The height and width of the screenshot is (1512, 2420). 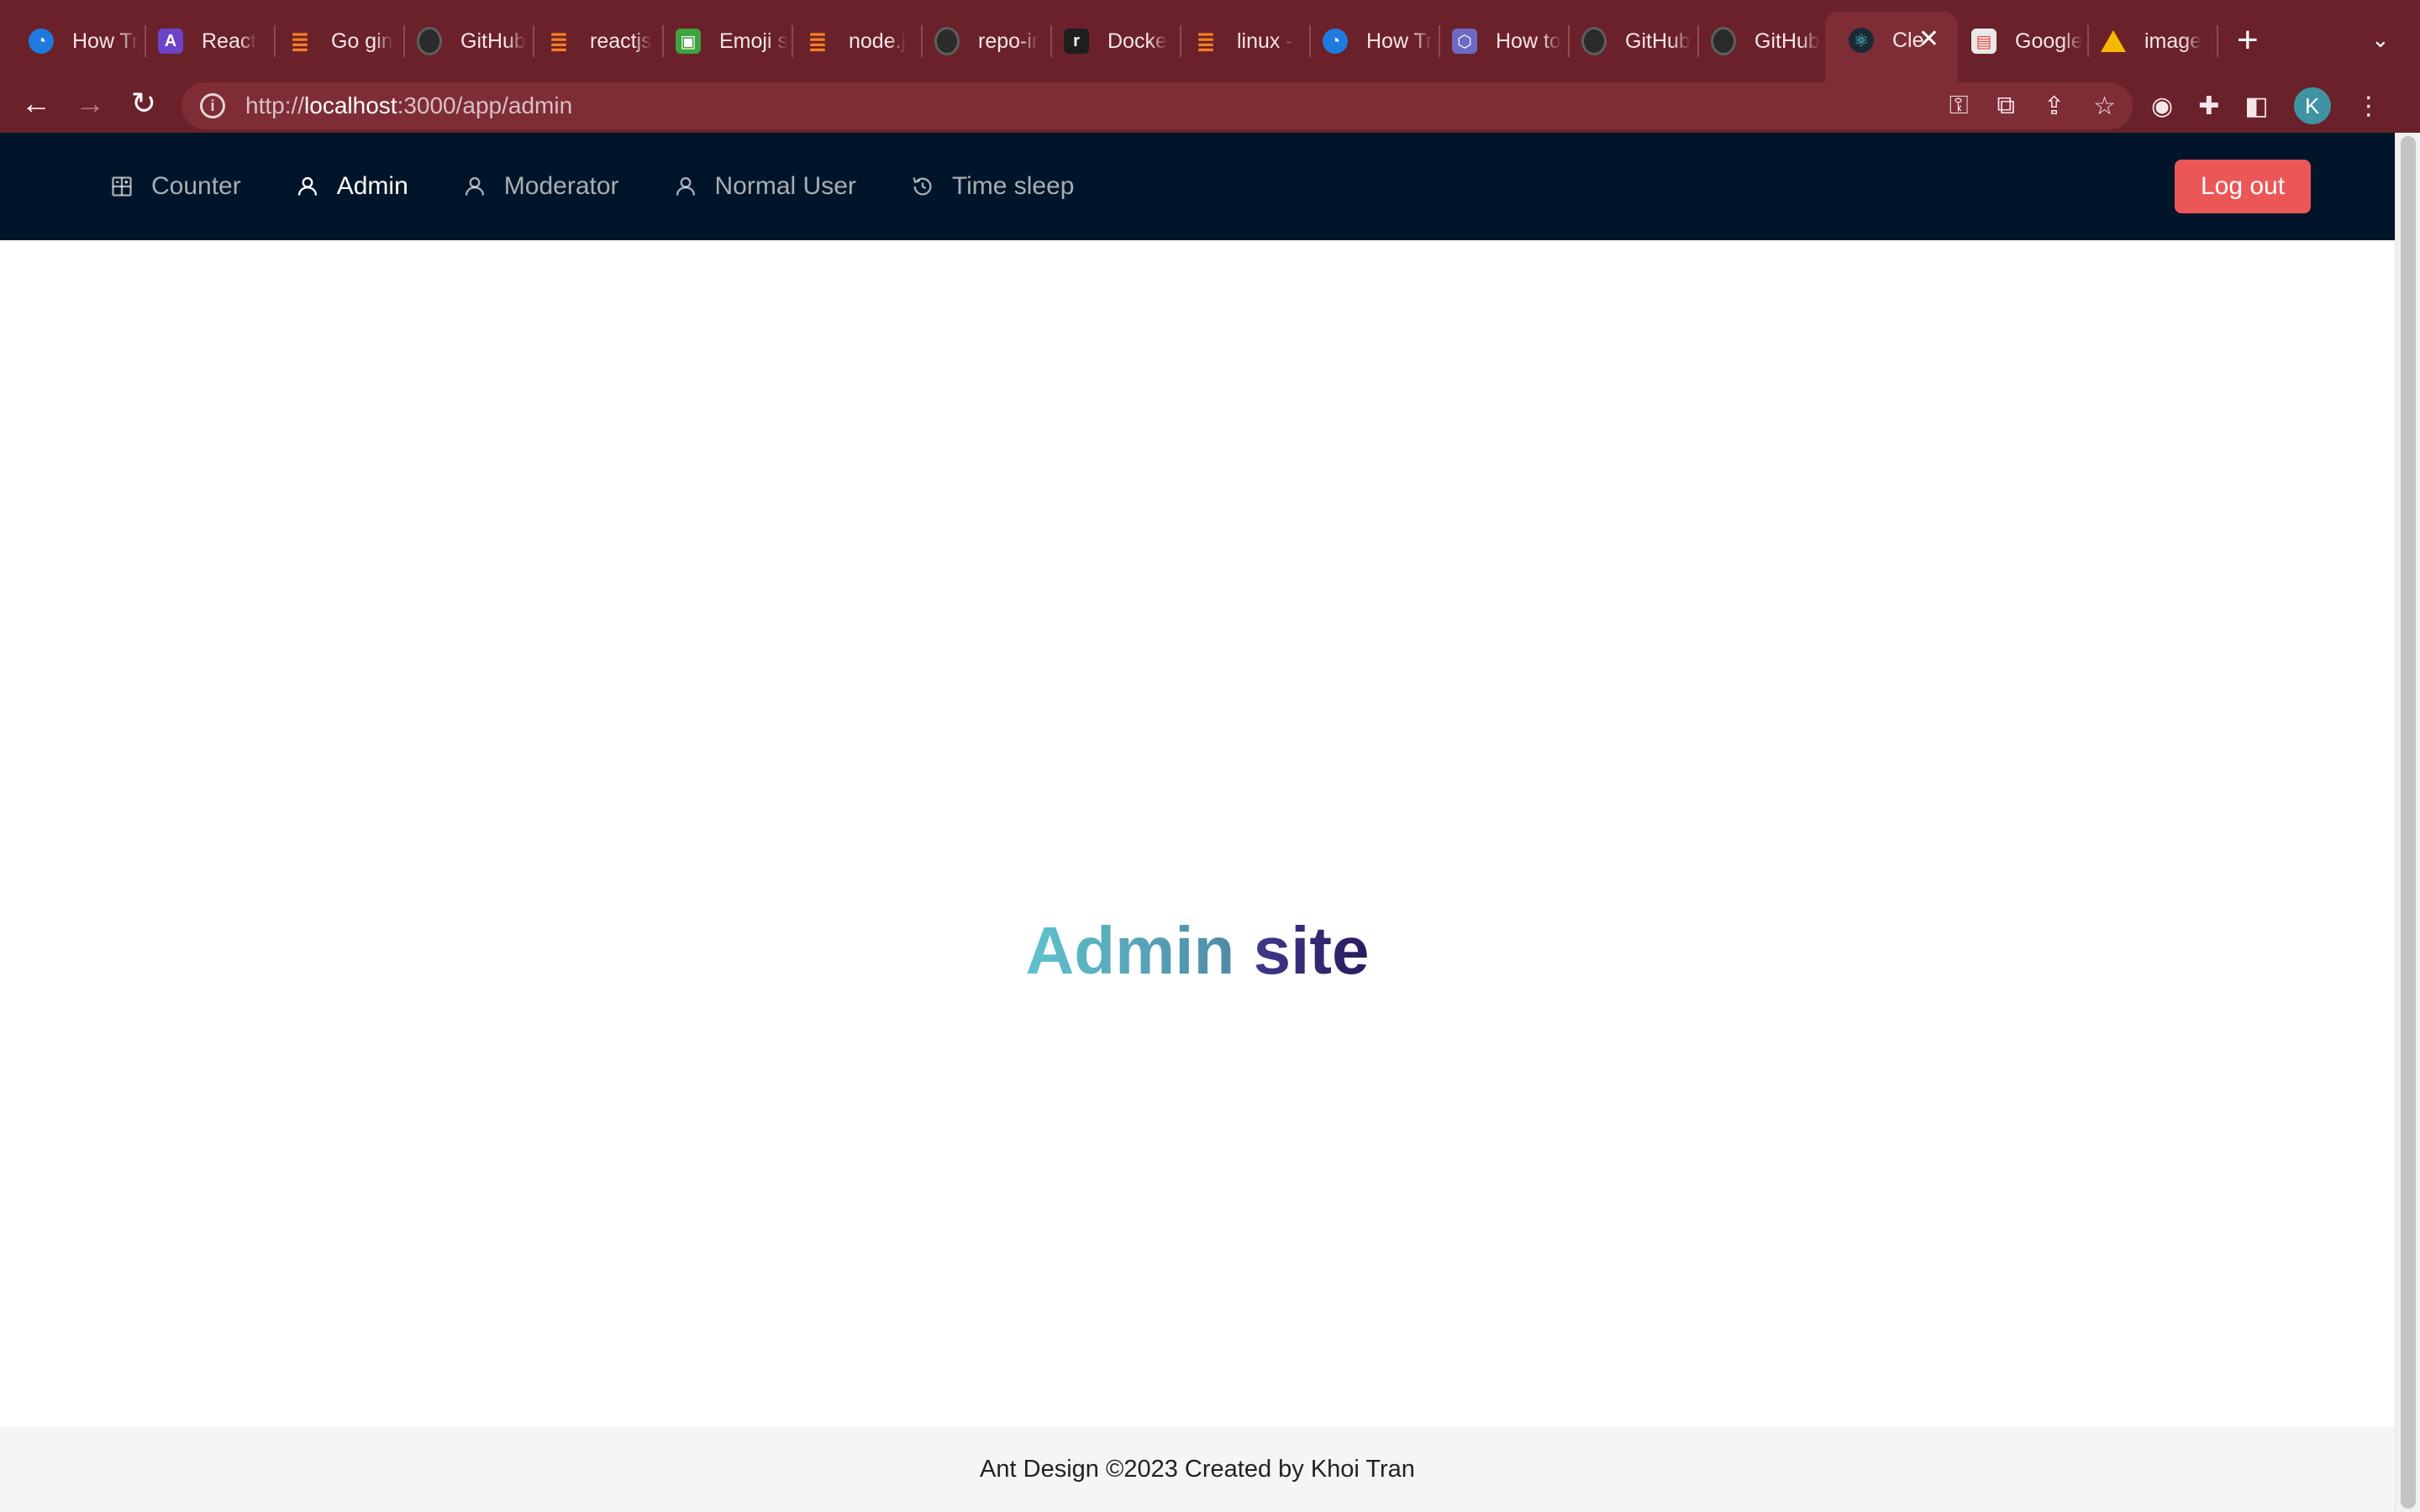 I want to click on menu-item-time-sleep: Time sleep, so click(x=992, y=186).